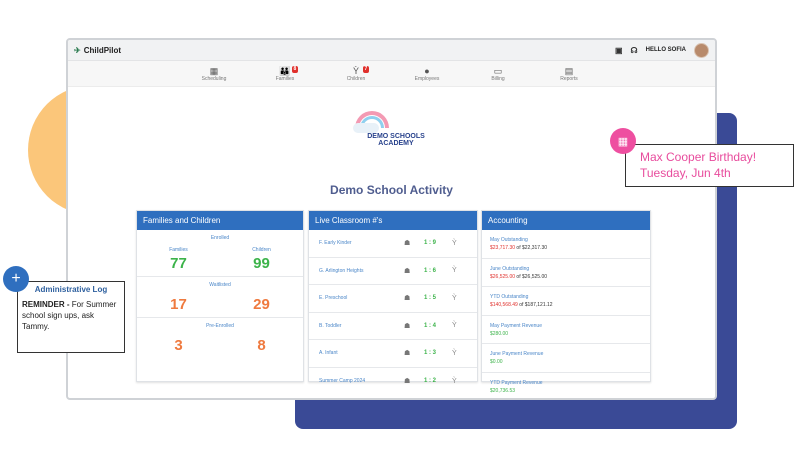  I want to click on birthday-date: Tuesday, Jun 4th, so click(685, 173).